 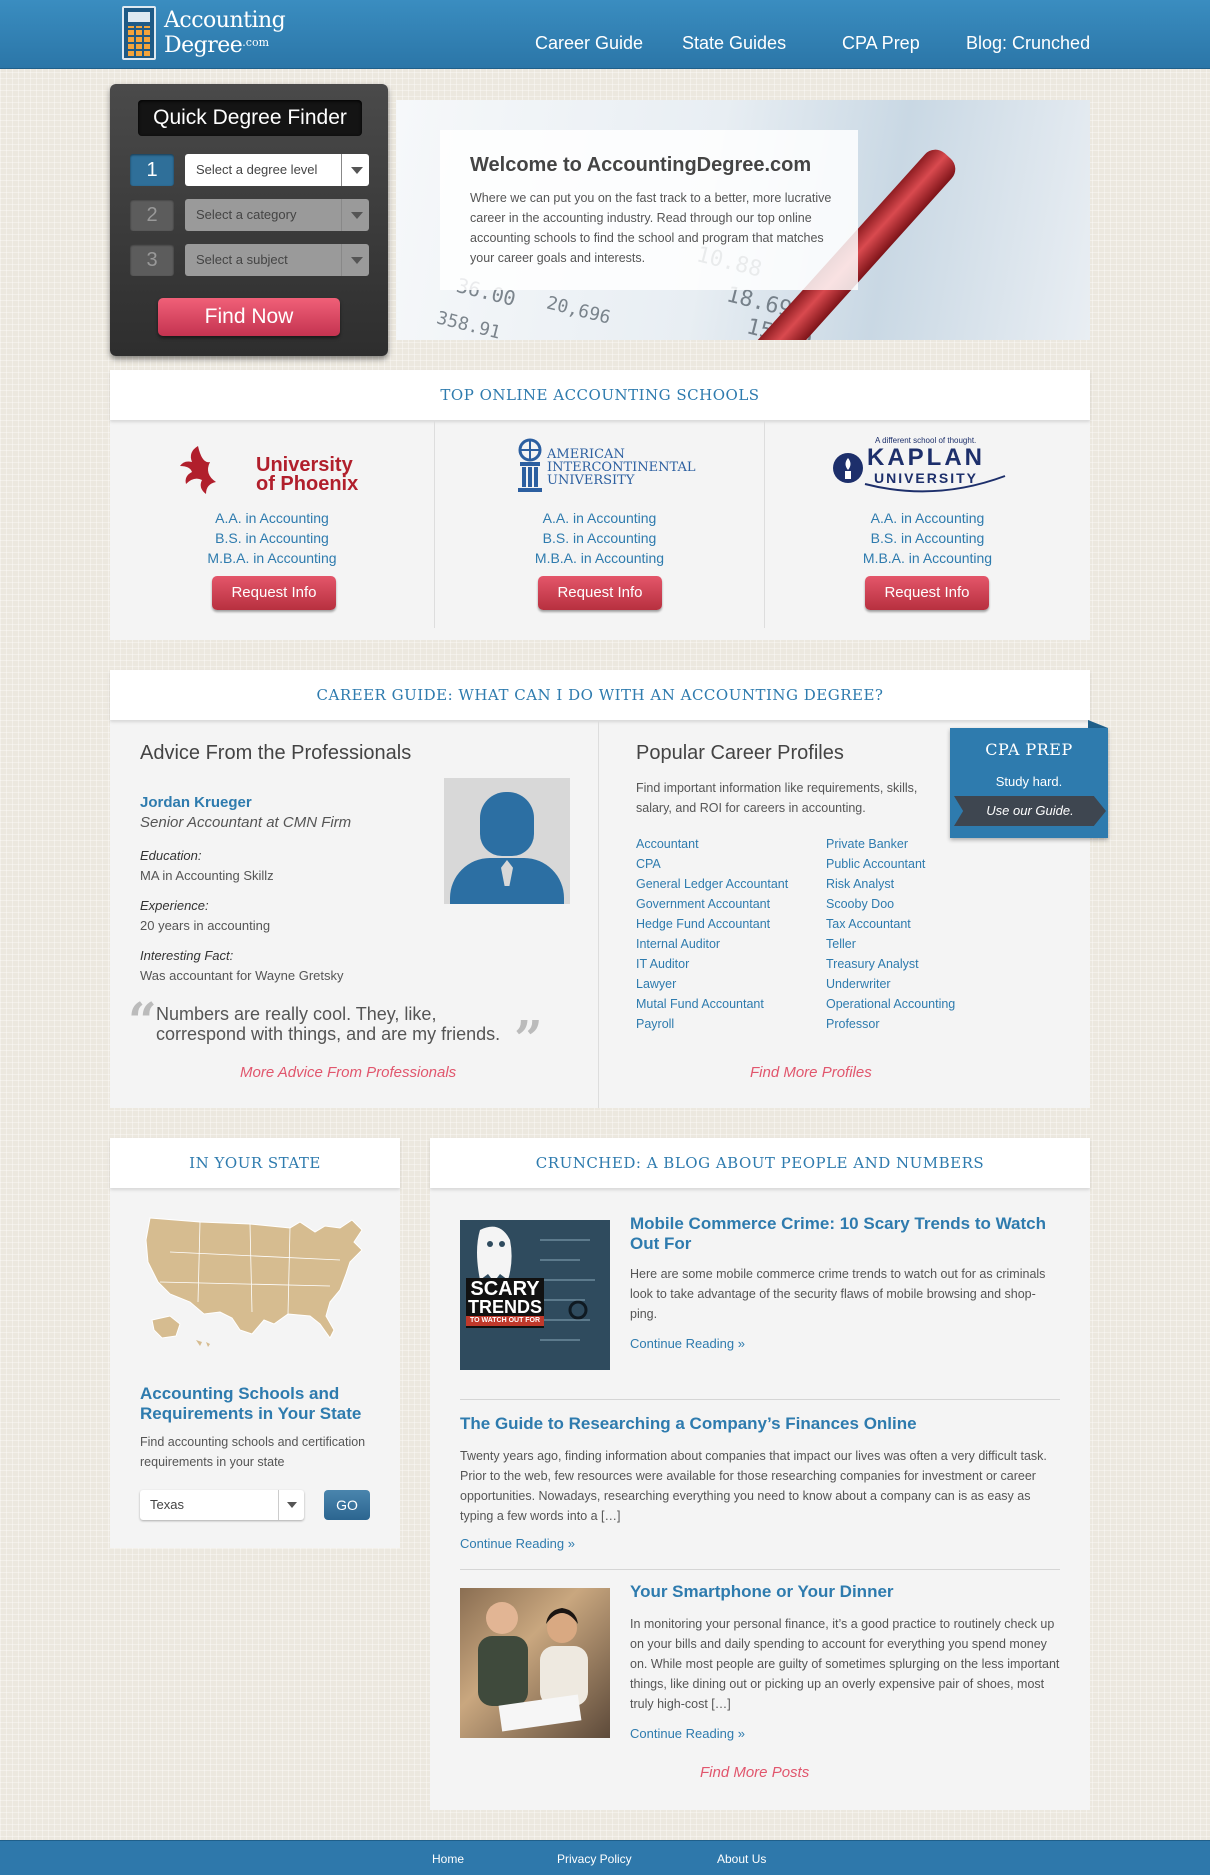 I want to click on finder-step-3: 3 Select a subject, so click(x=250, y=260).